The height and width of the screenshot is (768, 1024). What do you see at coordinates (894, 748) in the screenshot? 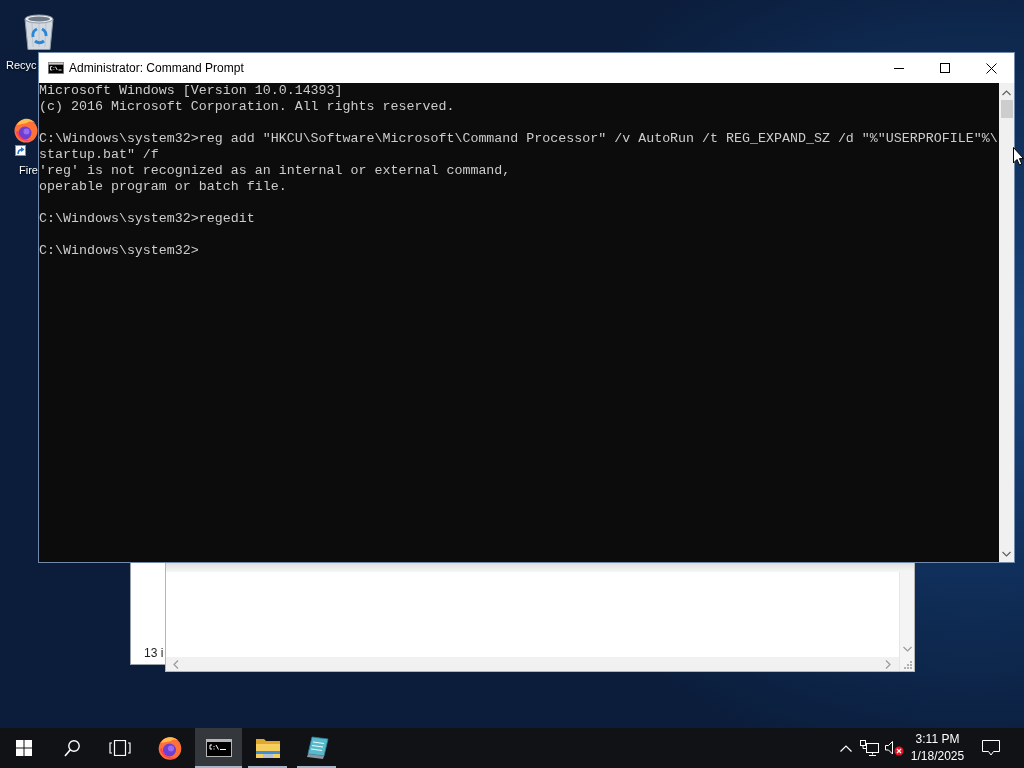
I see `speaker-muted-icon` at bounding box center [894, 748].